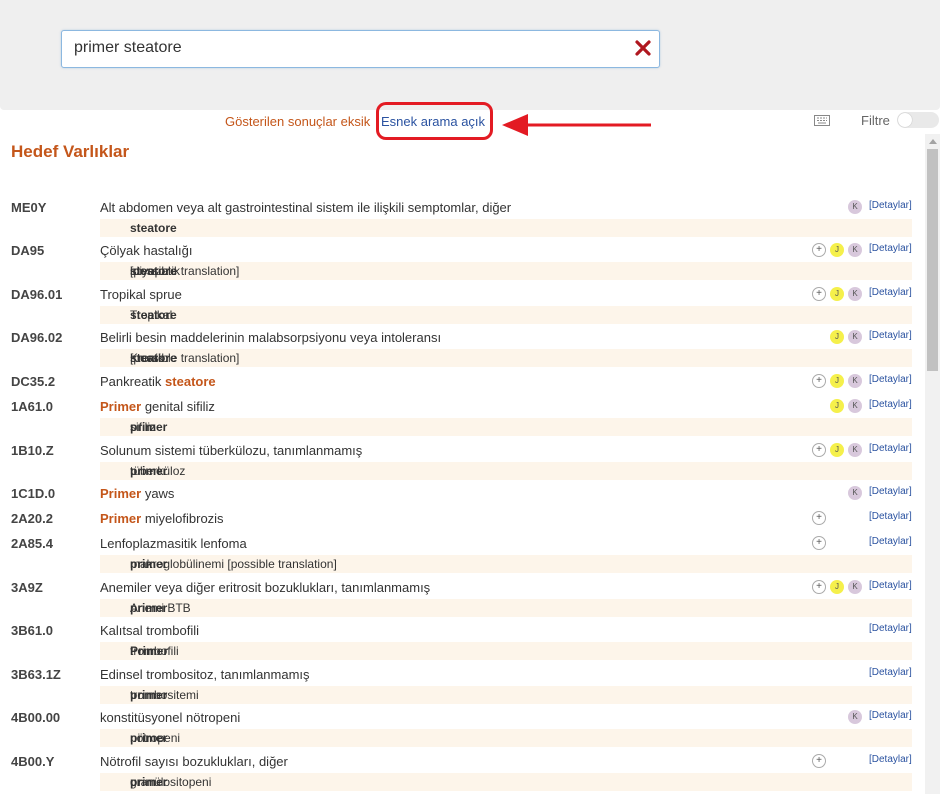  I want to click on entity-title: Tropikal sprue, so click(141, 294).